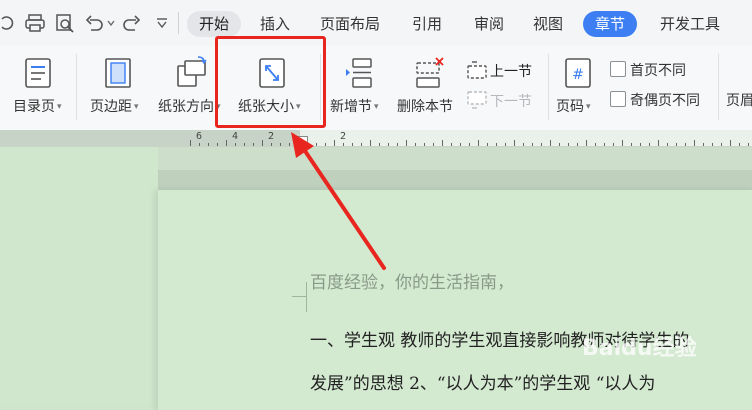 The image size is (752, 410). Describe the element at coordinates (338, 201) in the screenshot. I see `red-arrow` at that location.